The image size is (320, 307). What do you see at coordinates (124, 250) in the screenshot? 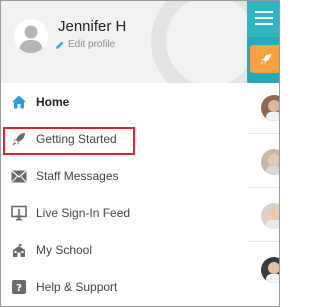
I see `menu-item-my-school: My School` at bounding box center [124, 250].